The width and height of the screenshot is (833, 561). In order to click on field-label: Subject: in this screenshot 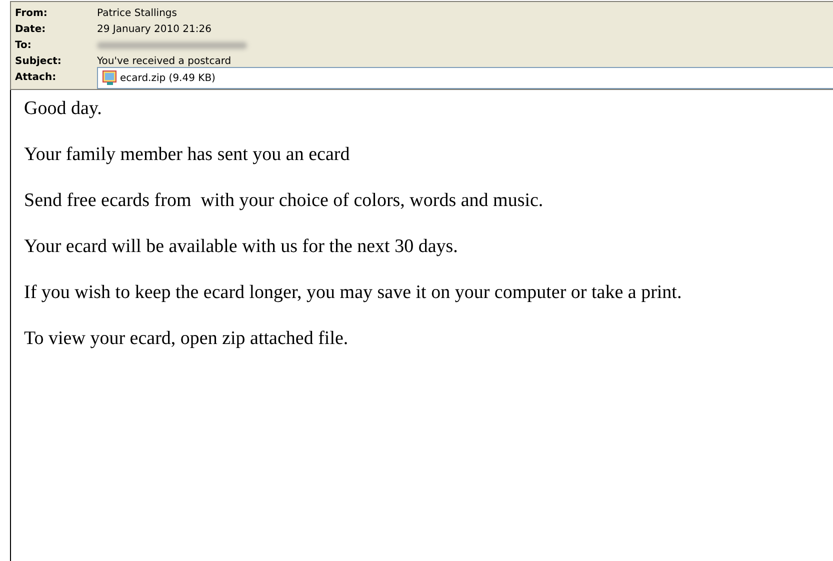, I will do `click(38, 61)`.